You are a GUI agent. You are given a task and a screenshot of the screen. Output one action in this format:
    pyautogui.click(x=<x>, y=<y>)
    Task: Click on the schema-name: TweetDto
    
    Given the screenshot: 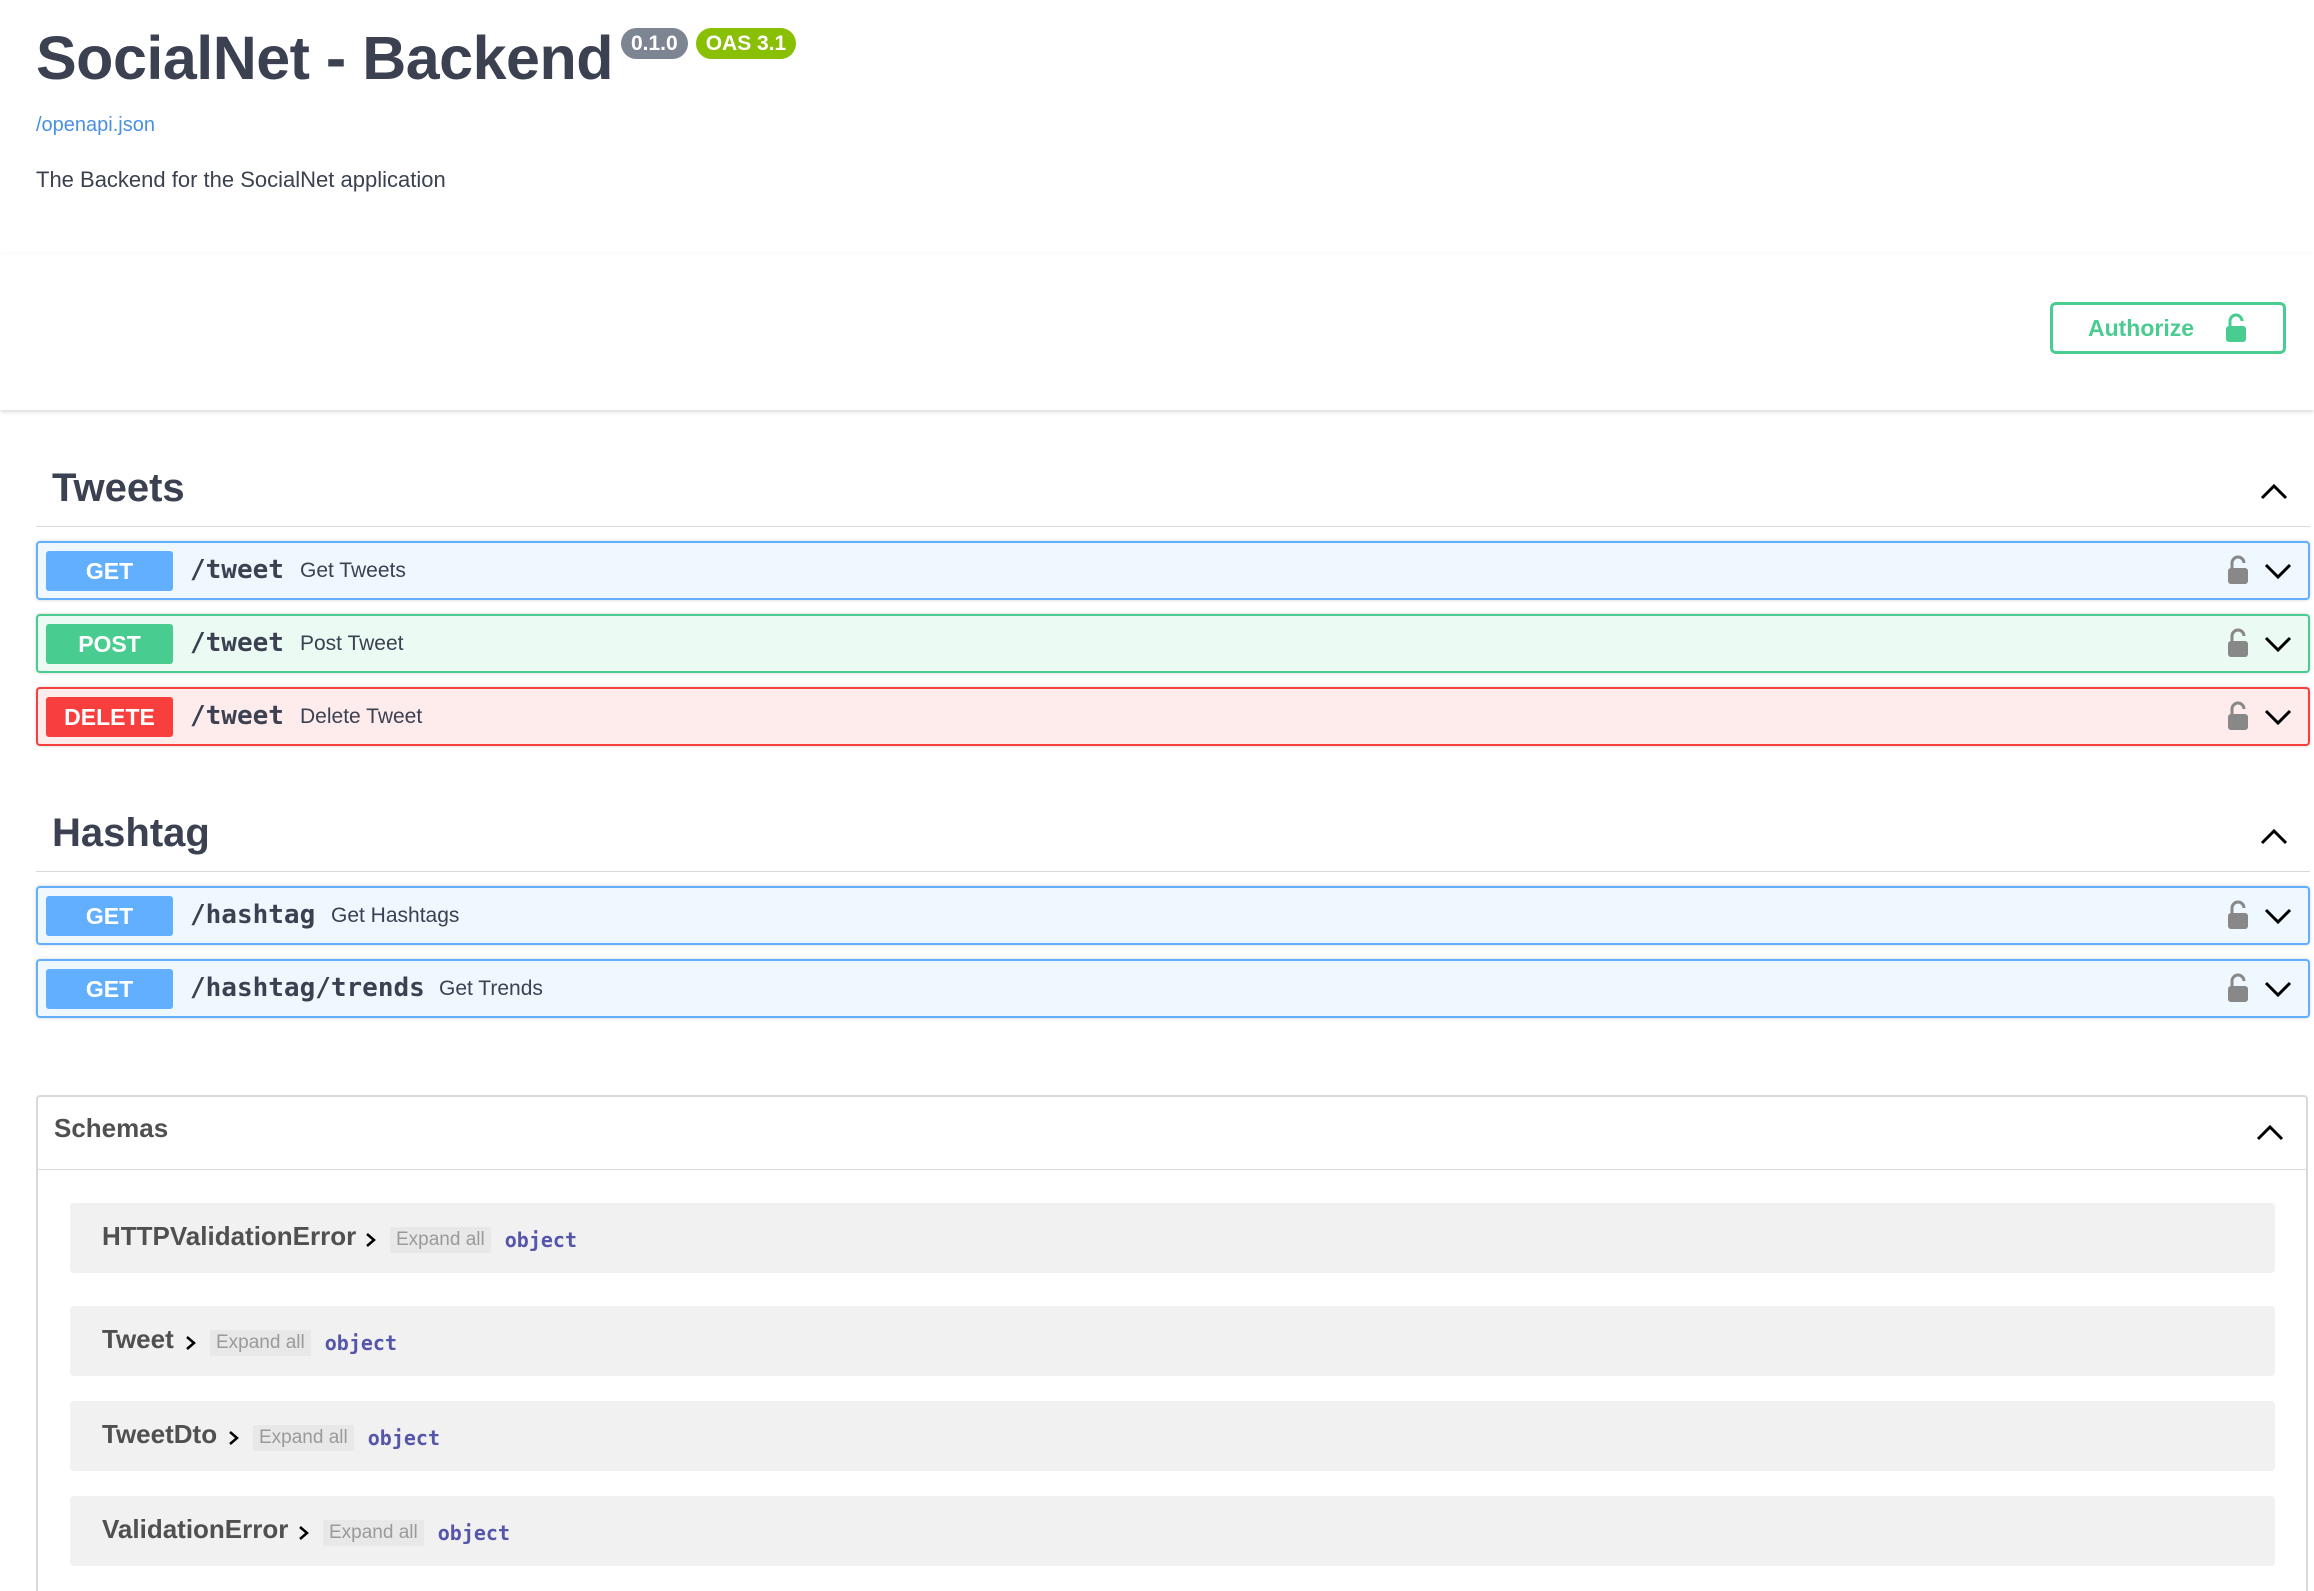 What is the action you would take?
    pyautogui.click(x=160, y=1434)
    